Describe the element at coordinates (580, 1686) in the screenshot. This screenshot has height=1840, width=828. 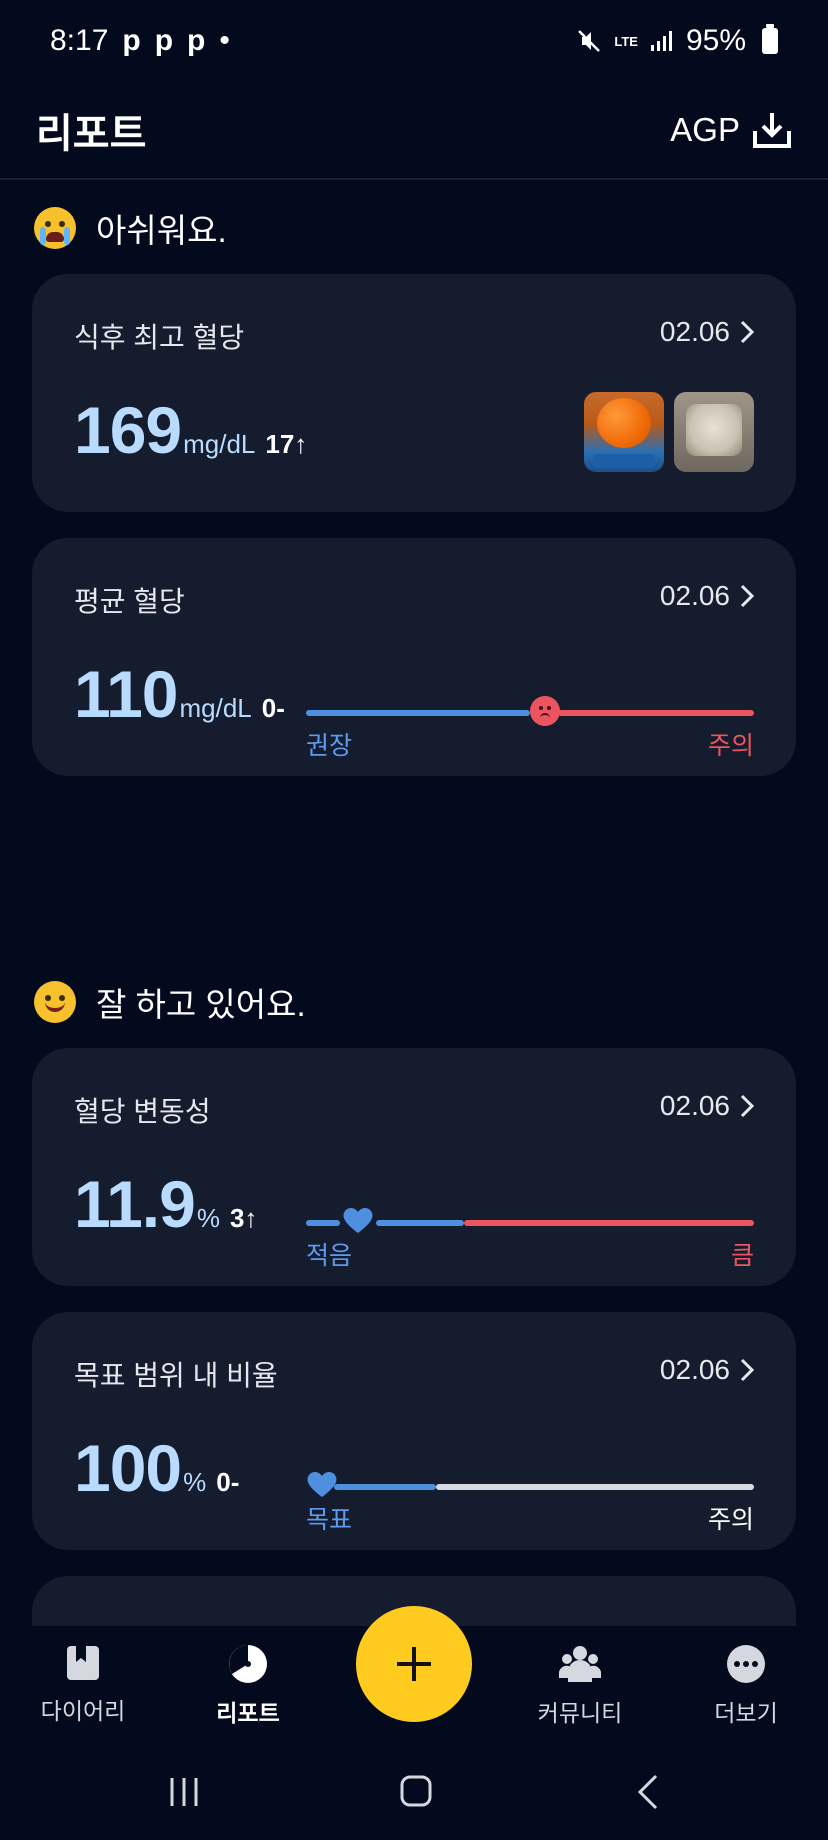
I see `nav-item-community: 커뮤니티` at that location.